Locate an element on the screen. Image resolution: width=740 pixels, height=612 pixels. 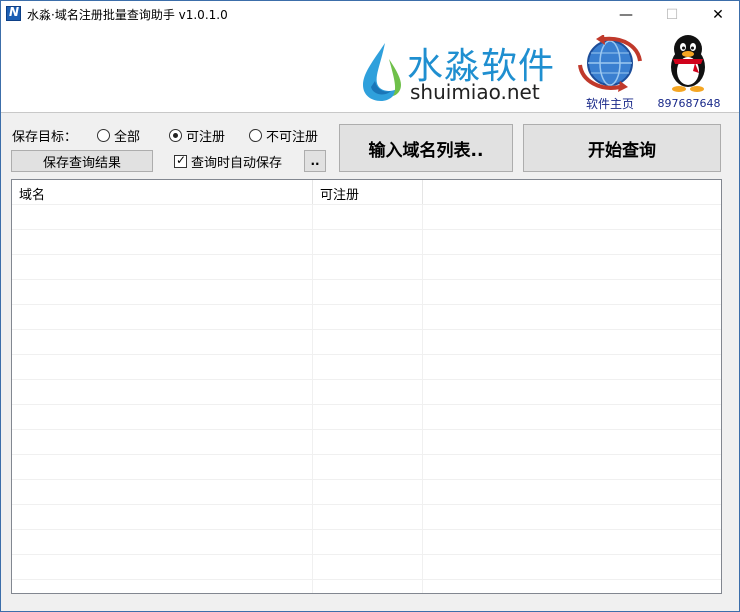
radio-unavailable: 不可注册 is located at coordinates (283, 135).